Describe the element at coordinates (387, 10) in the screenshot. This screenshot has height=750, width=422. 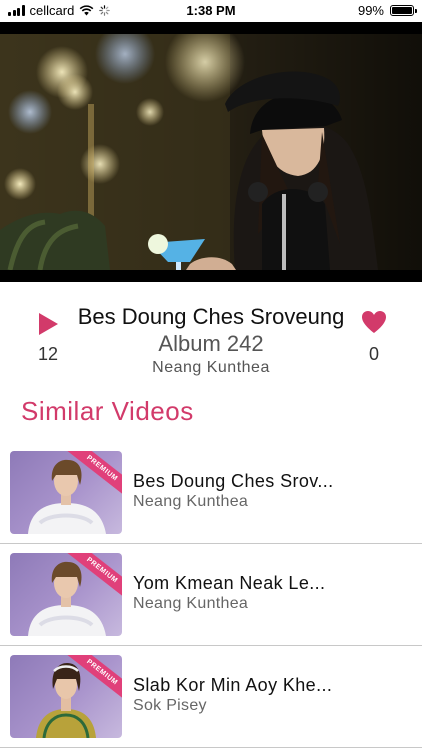
I see `status-right: 99%` at that location.